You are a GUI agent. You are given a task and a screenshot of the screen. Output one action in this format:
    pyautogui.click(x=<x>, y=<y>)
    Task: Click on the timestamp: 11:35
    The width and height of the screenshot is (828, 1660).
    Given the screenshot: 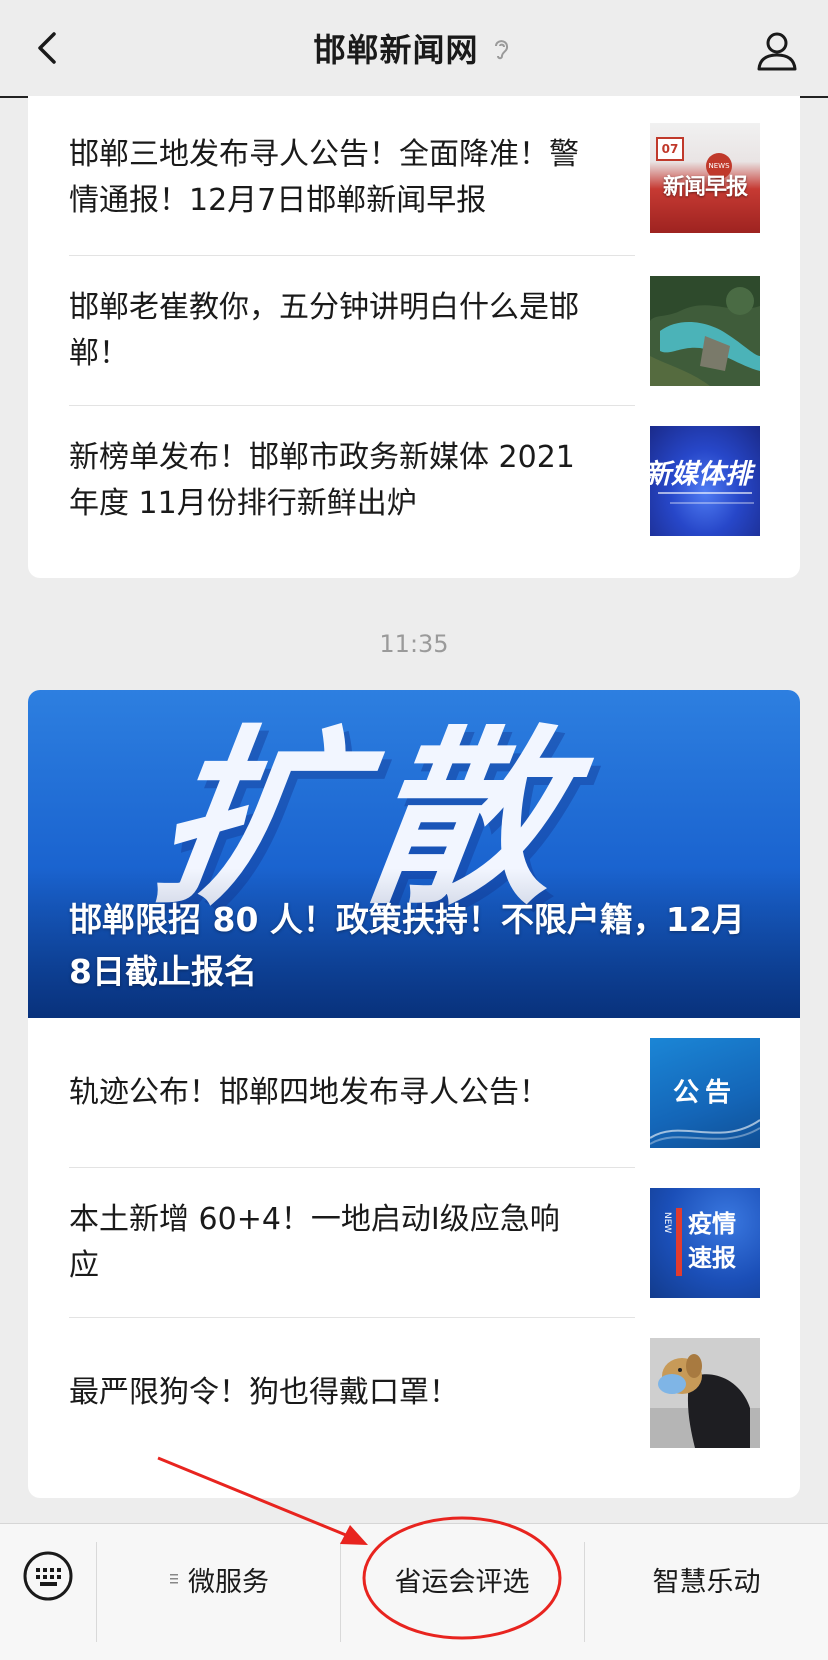 What is the action you would take?
    pyautogui.click(x=414, y=644)
    